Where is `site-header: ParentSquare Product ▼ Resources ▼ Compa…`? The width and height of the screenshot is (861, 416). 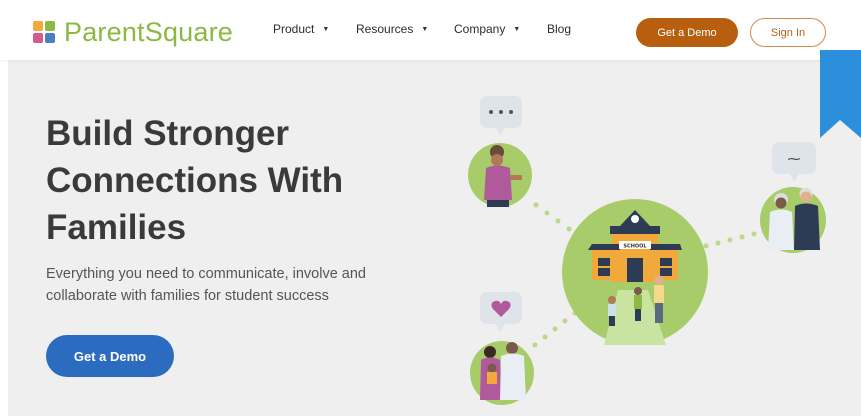
site-header: ParentSquare Product ▼ Resources ▼ Compa… is located at coordinates (430, 30).